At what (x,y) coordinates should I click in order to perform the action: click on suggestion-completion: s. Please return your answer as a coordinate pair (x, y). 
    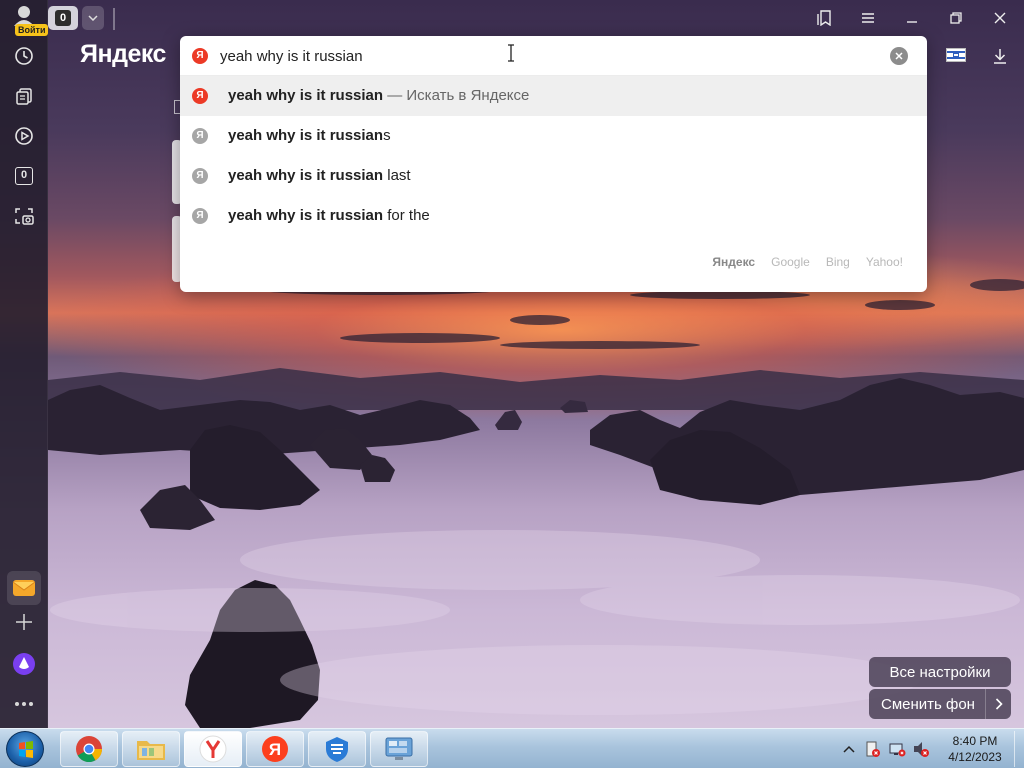
    Looking at the image, I should click on (387, 135).